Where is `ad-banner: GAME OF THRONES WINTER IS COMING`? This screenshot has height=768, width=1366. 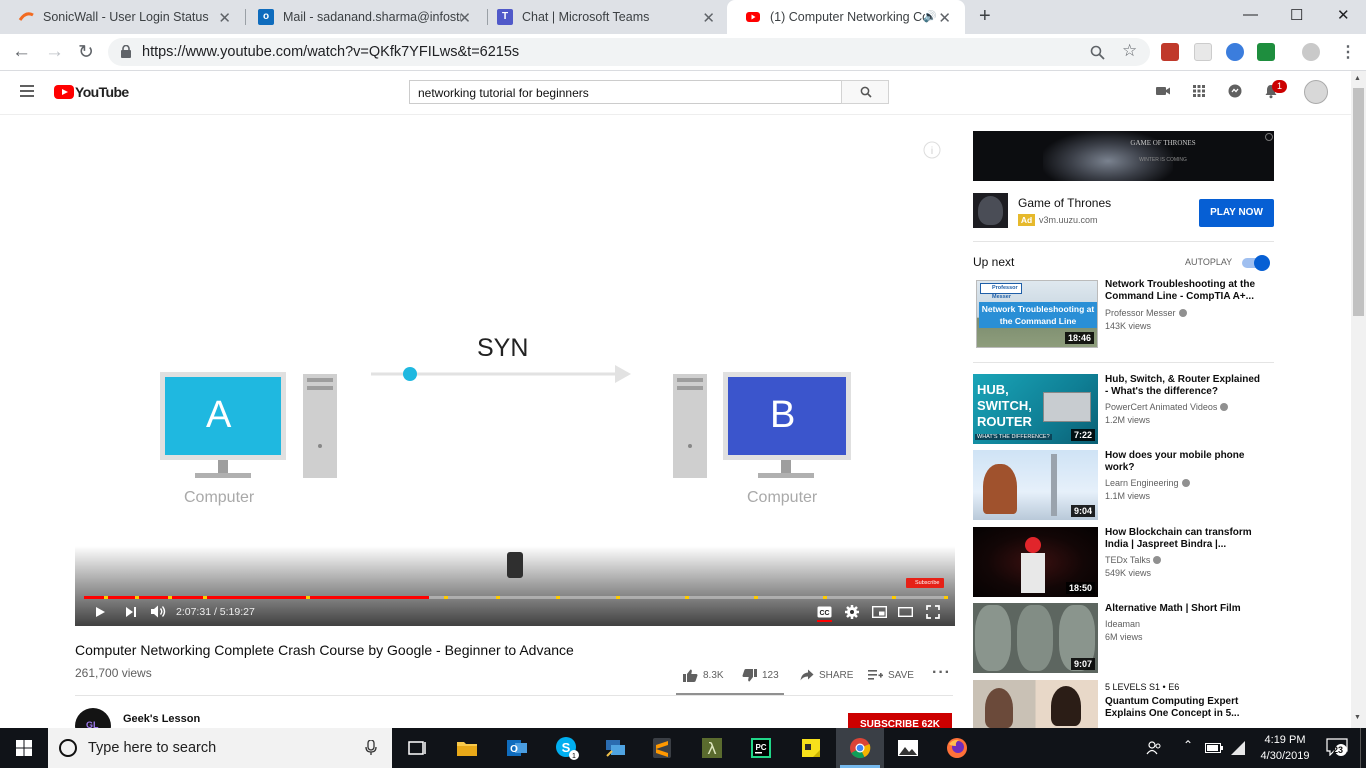 ad-banner: GAME OF THRONES WINTER IS COMING is located at coordinates (1123, 156).